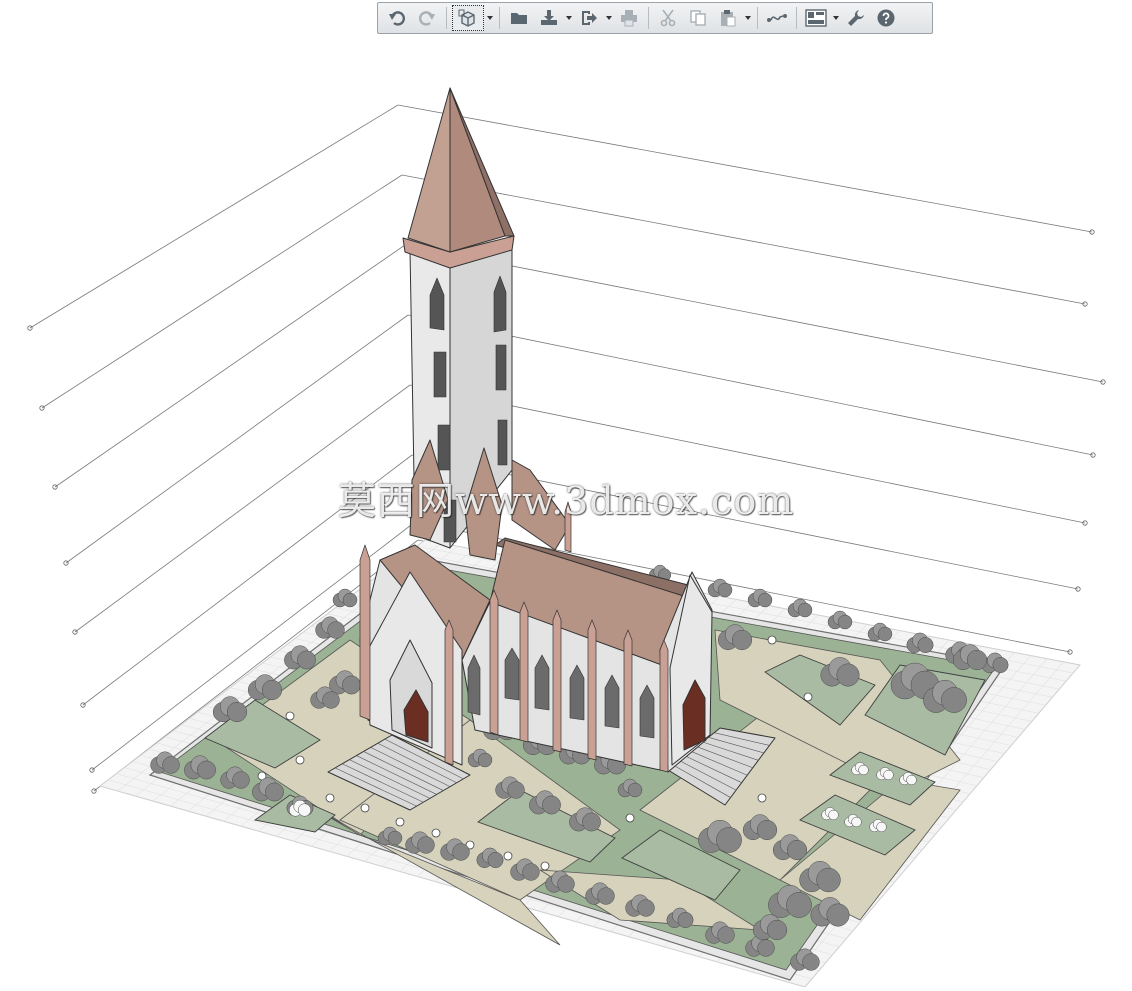  I want to click on undo-icon, so click(397, 18).